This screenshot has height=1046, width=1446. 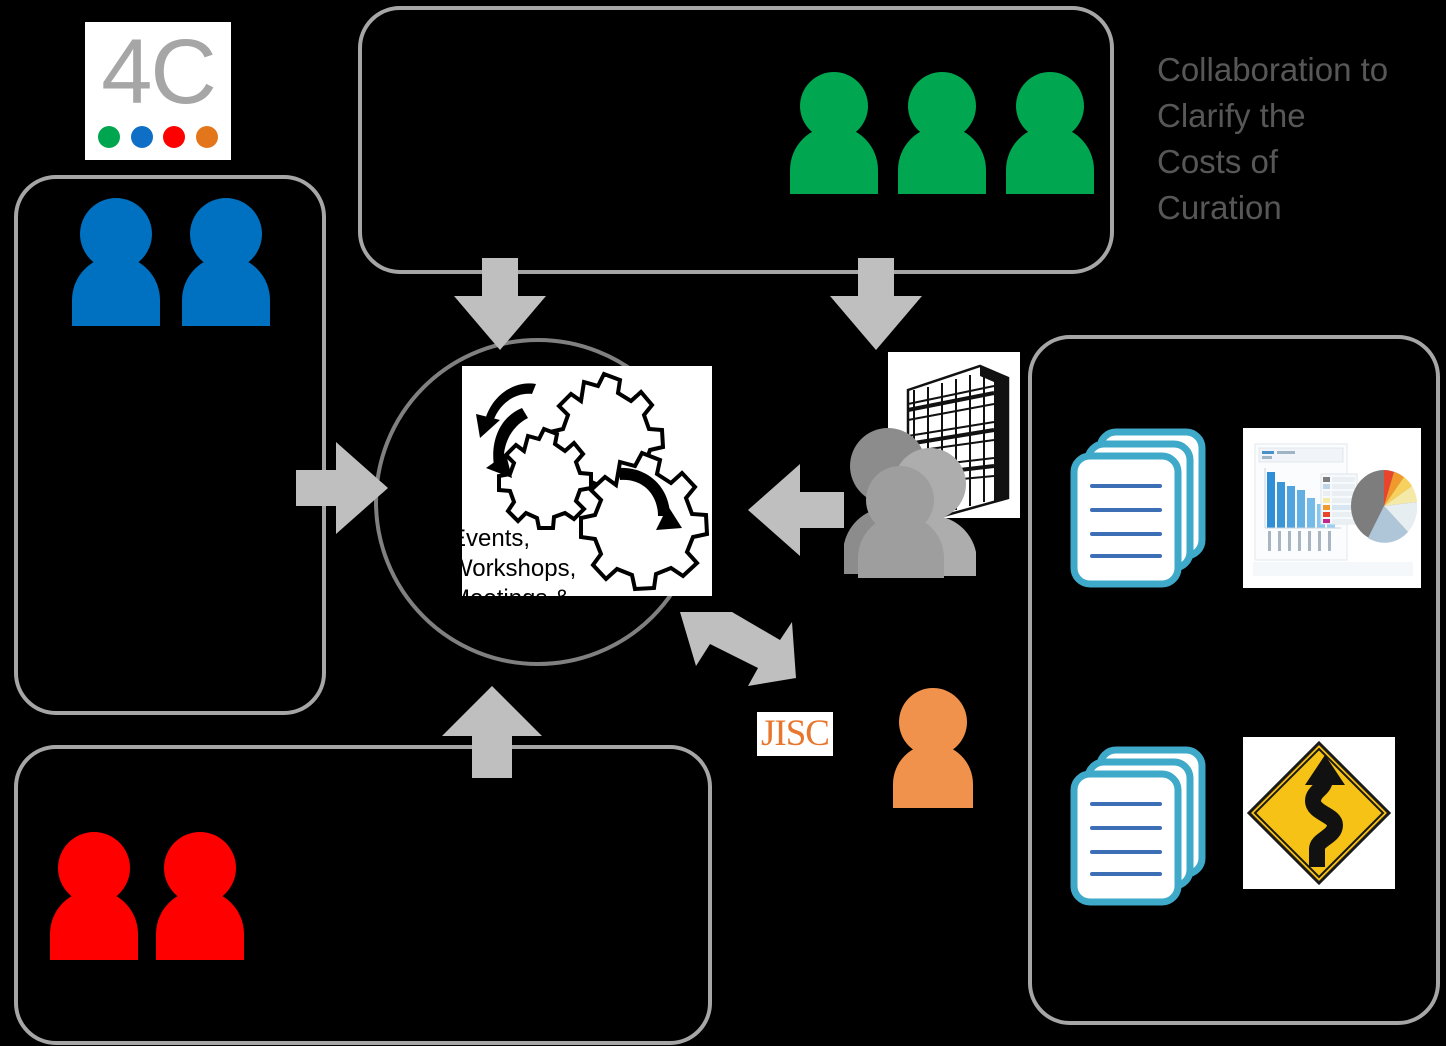 What do you see at coordinates (796, 510) in the screenshot?
I see `arrow-org-to-center` at bounding box center [796, 510].